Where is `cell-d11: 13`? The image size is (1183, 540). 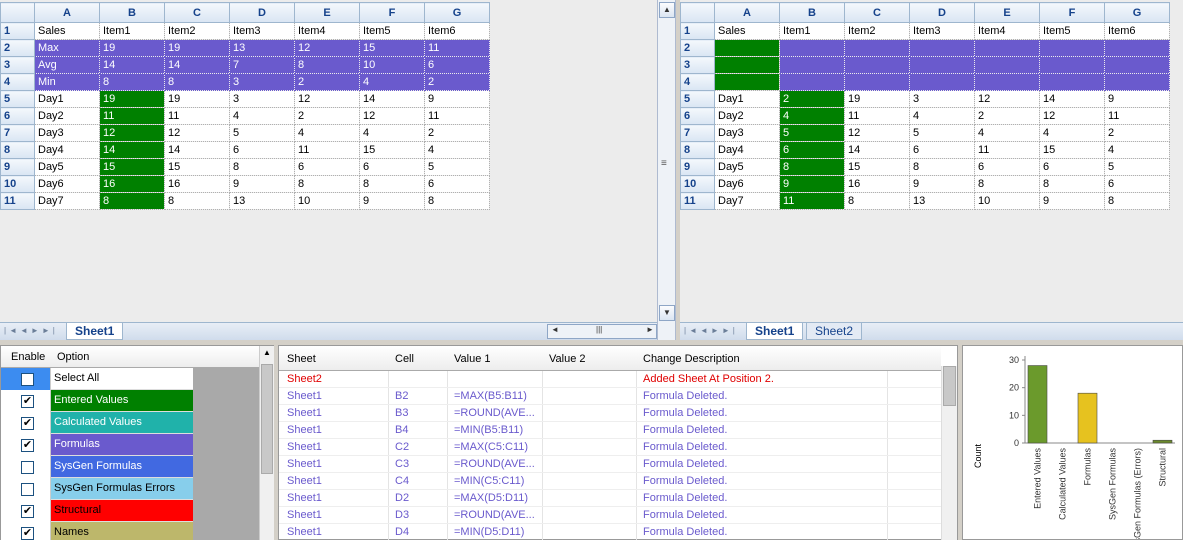 cell-d11: 13 is located at coordinates (262, 201).